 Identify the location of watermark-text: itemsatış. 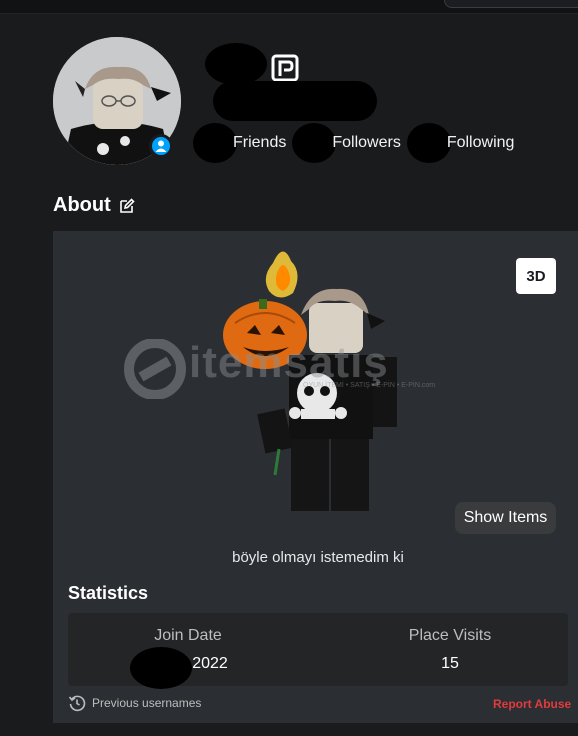
(289, 362).